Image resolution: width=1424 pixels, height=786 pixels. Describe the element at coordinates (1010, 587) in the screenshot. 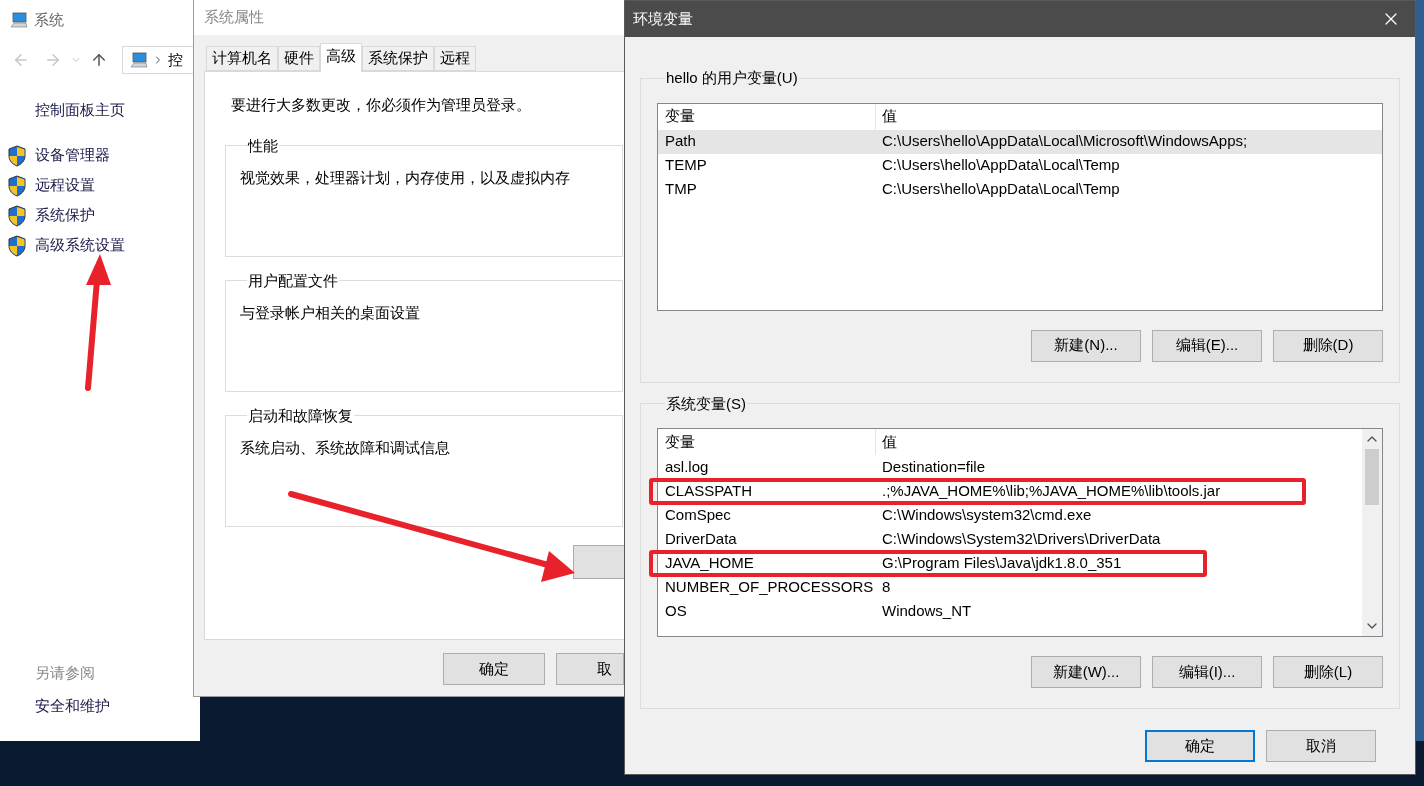

I see `variable-row: NUMBER_OF_PROCESSORS 8` at that location.